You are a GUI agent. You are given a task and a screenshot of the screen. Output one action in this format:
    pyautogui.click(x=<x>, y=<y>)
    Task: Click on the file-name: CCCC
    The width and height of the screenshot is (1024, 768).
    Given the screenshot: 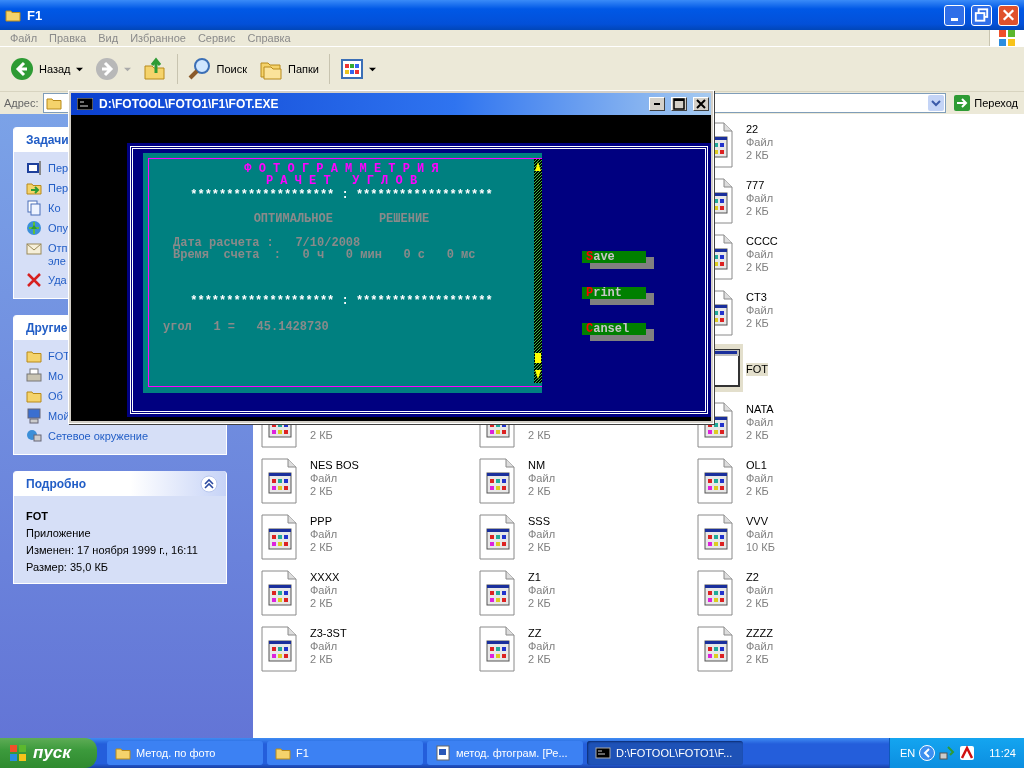 What is the action you would take?
    pyautogui.click(x=762, y=241)
    